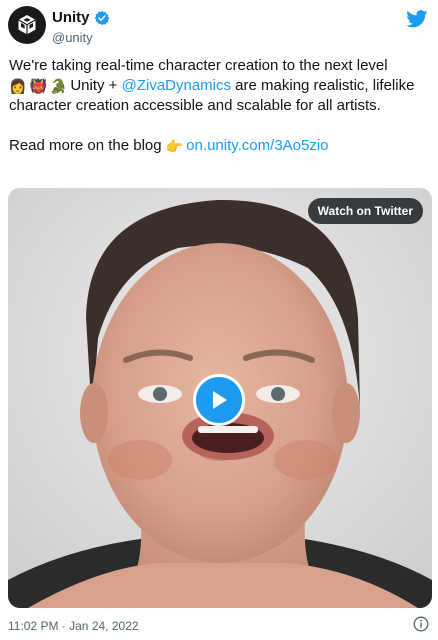 The width and height of the screenshot is (438, 640). Describe the element at coordinates (421, 624) in the screenshot. I see `info-icon` at that location.